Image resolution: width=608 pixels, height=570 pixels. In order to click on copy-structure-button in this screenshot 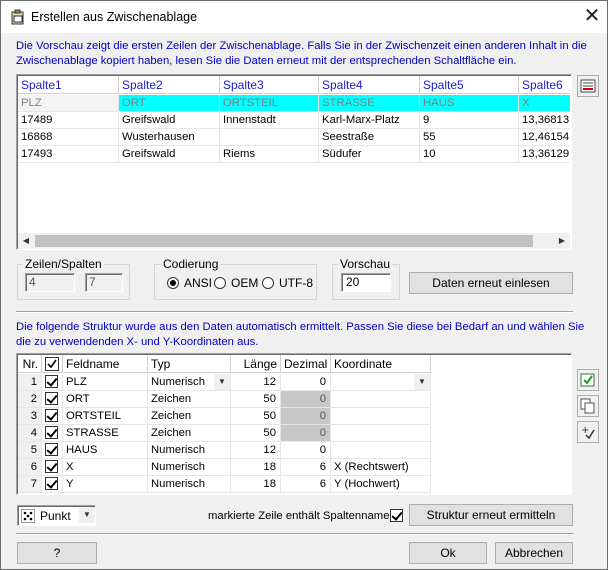, I will do `click(588, 406)`.